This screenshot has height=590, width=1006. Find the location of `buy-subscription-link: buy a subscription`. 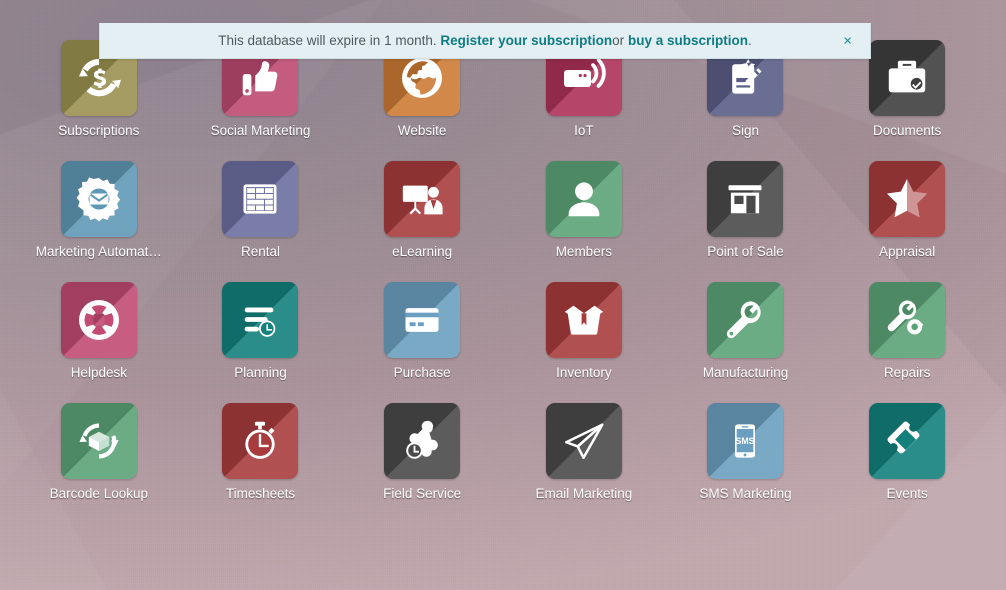

buy-subscription-link: buy a subscription is located at coordinates (688, 40).